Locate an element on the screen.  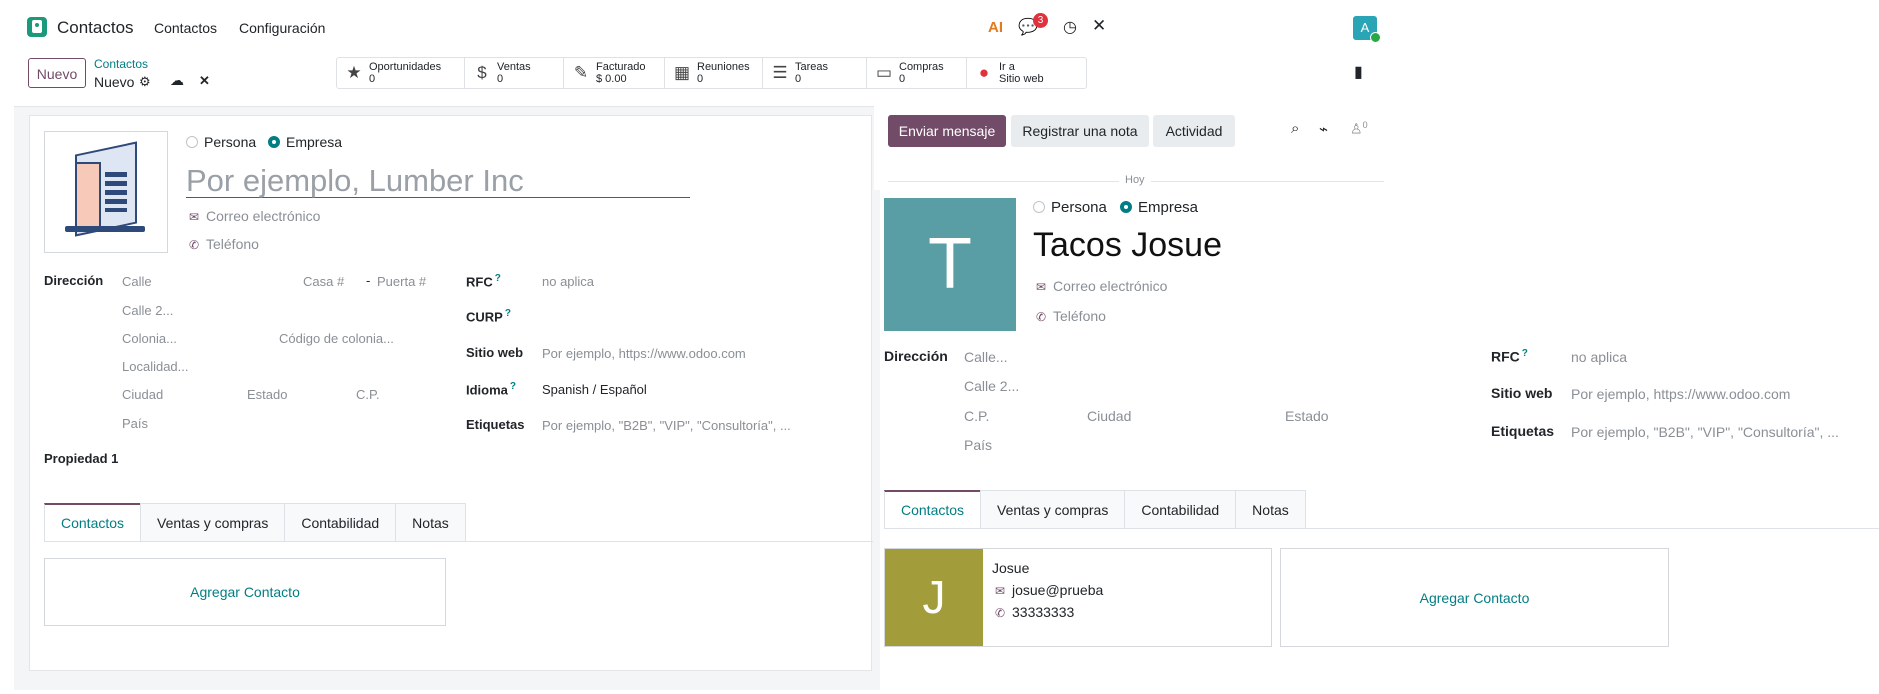
type-company-radio-right: Empresa is located at coordinates (1159, 207).